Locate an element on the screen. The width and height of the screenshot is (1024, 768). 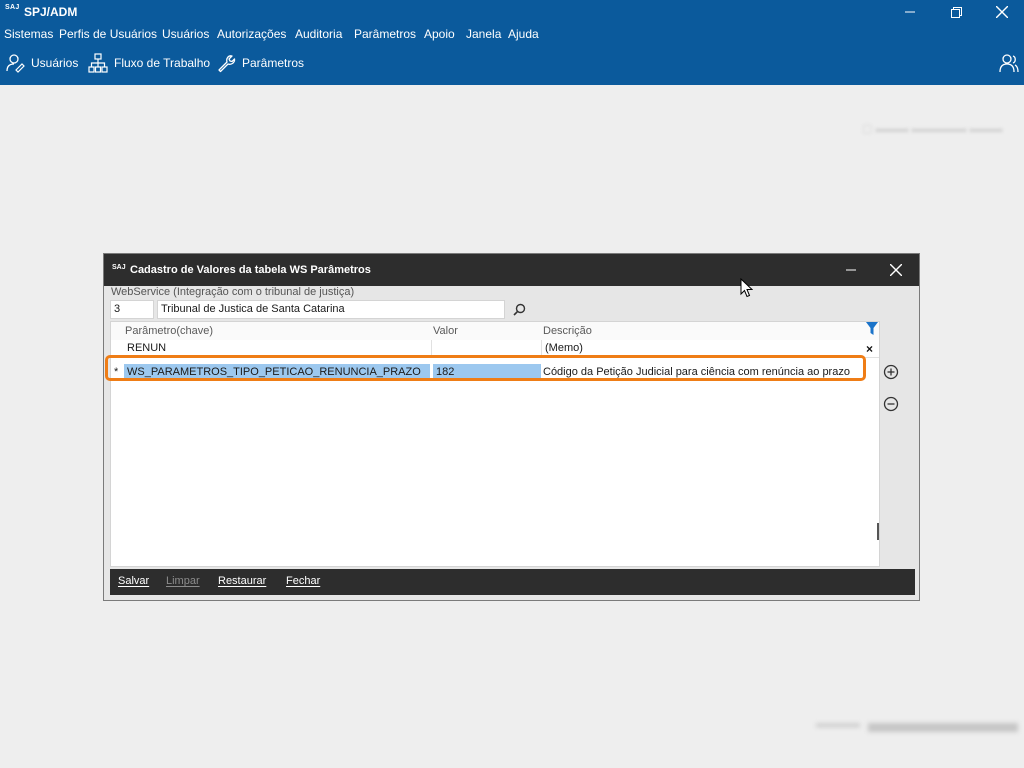
plus-circle-icon is located at coordinates (891, 372).